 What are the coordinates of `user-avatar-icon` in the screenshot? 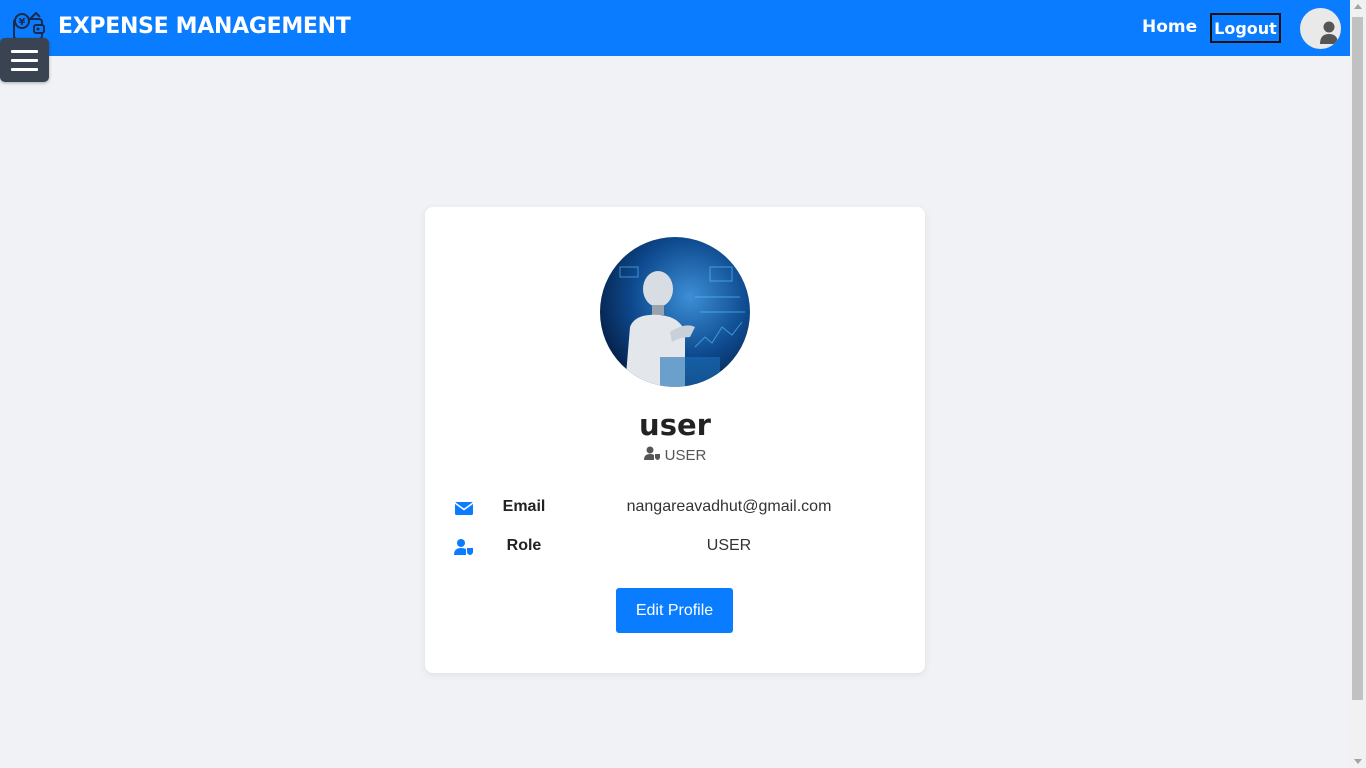 It's located at (1320, 28).